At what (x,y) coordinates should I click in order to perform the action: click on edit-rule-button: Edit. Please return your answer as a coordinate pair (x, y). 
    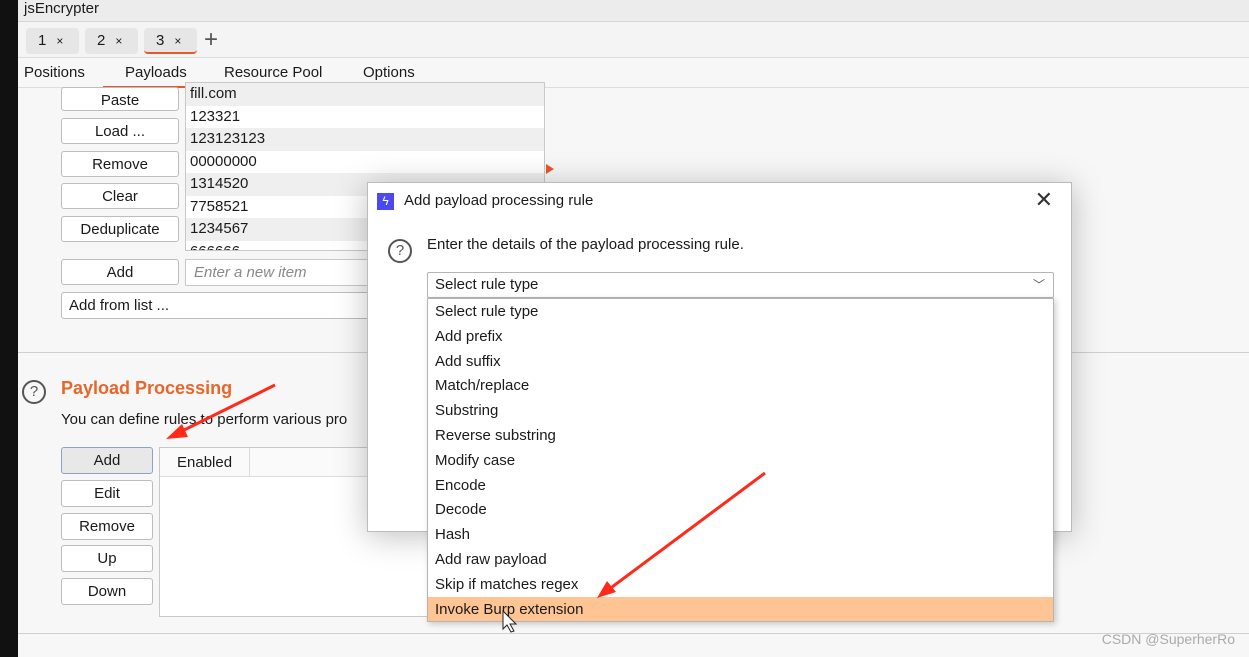
    Looking at the image, I should click on (107, 493).